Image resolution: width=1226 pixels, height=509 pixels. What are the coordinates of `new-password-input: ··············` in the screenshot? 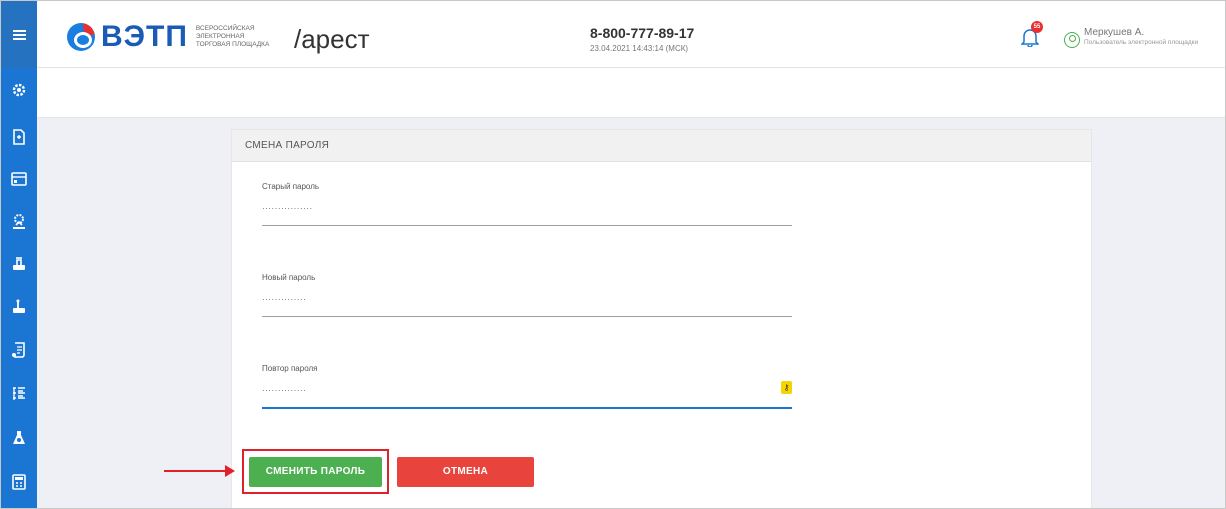 It's located at (284, 299).